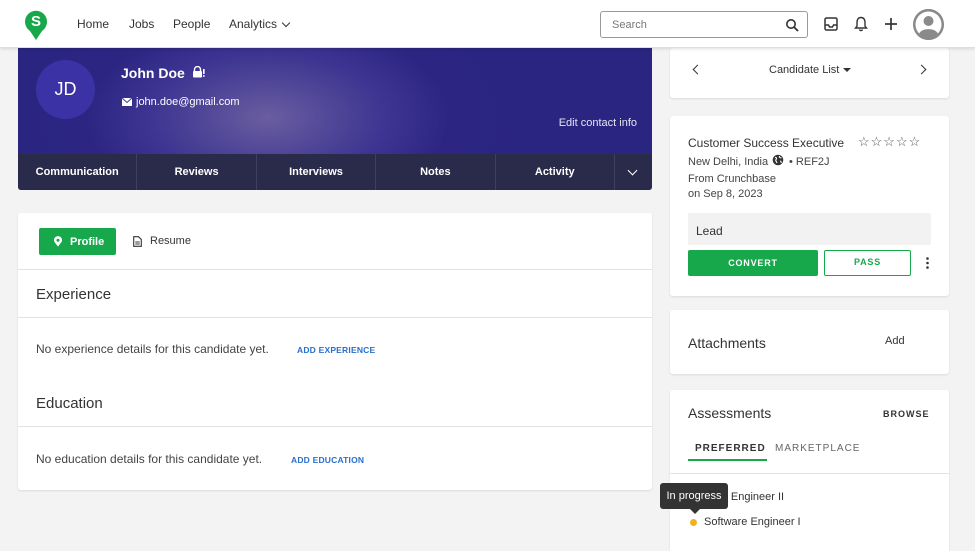 This screenshot has width=975, height=551. I want to click on user-silhouette-icon, so click(928, 24).